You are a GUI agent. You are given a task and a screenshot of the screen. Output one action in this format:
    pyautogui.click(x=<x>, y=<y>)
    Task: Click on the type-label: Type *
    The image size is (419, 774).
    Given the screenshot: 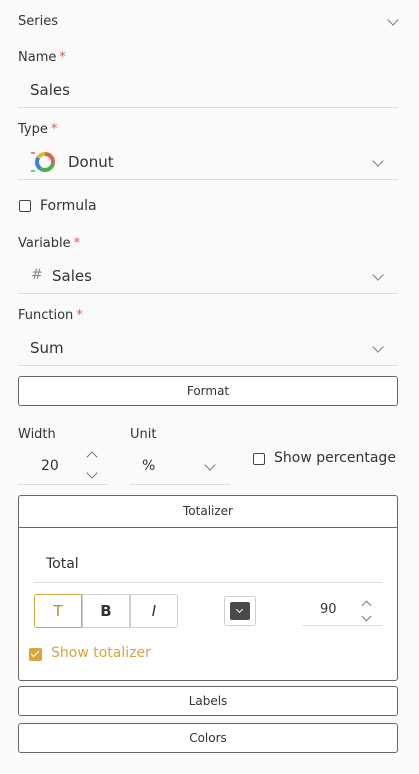 What is the action you would take?
    pyautogui.click(x=38, y=129)
    